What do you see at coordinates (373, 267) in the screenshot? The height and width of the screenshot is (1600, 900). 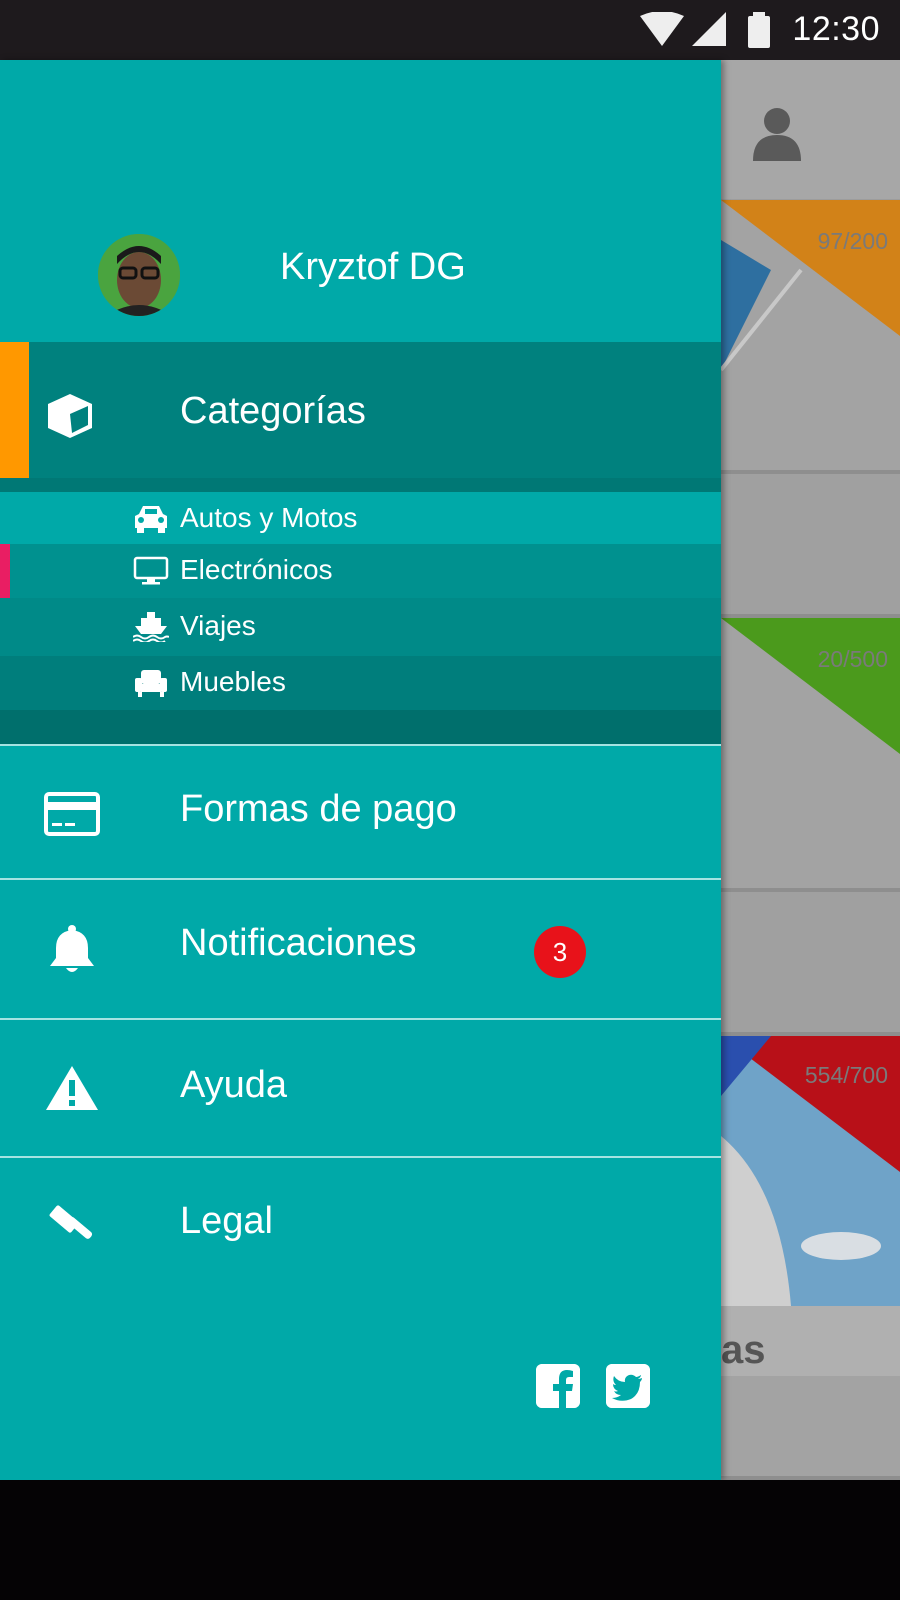 I see `profile-name: Kryztof DG` at bounding box center [373, 267].